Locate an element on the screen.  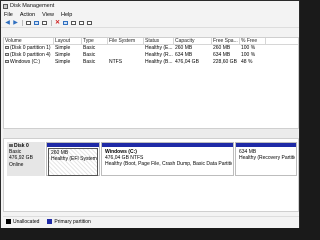
volume-cell: Windows (C:) is located at coordinates (29, 62).